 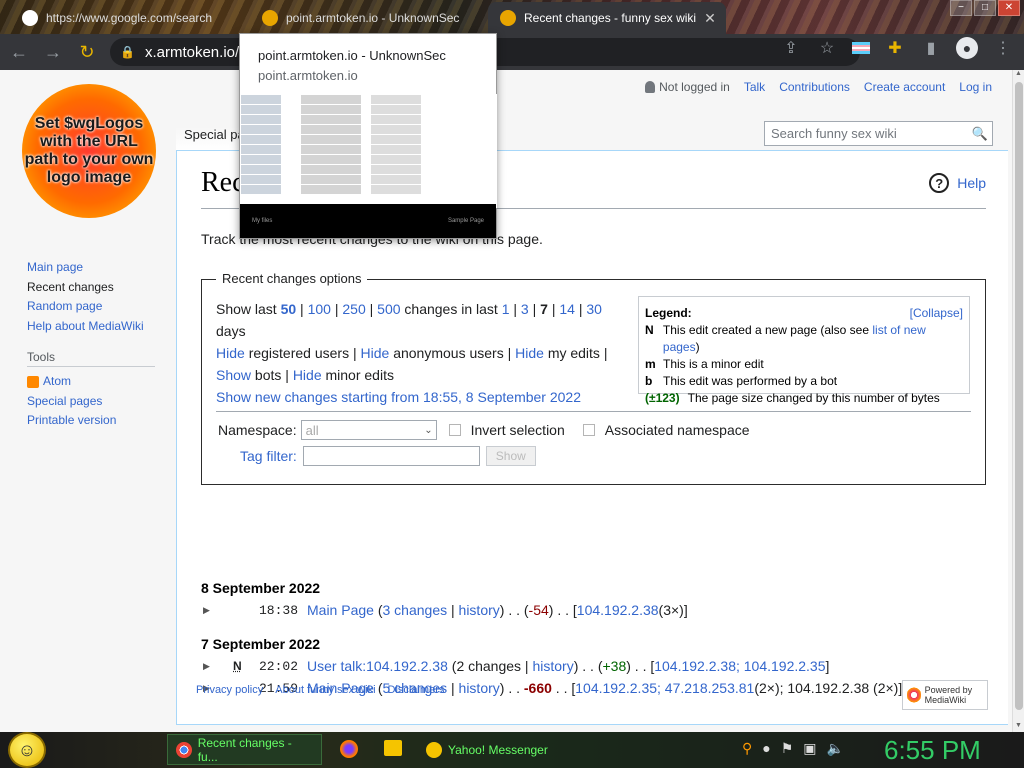 What do you see at coordinates (55, 267) in the screenshot?
I see `sidebar-item-main-page: Main page` at bounding box center [55, 267].